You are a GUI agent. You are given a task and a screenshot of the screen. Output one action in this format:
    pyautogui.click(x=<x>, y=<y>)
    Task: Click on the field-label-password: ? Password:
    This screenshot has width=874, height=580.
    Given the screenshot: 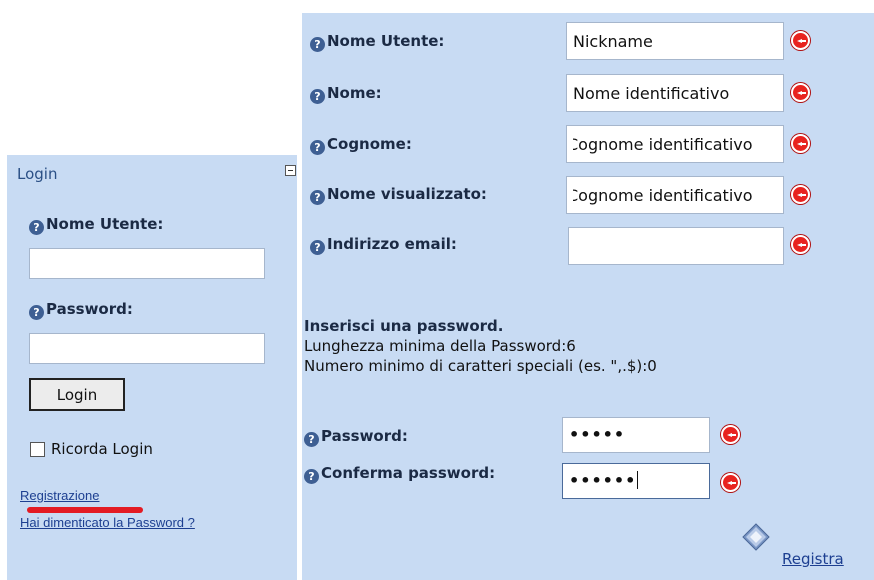 What is the action you would take?
    pyautogui.click(x=356, y=437)
    